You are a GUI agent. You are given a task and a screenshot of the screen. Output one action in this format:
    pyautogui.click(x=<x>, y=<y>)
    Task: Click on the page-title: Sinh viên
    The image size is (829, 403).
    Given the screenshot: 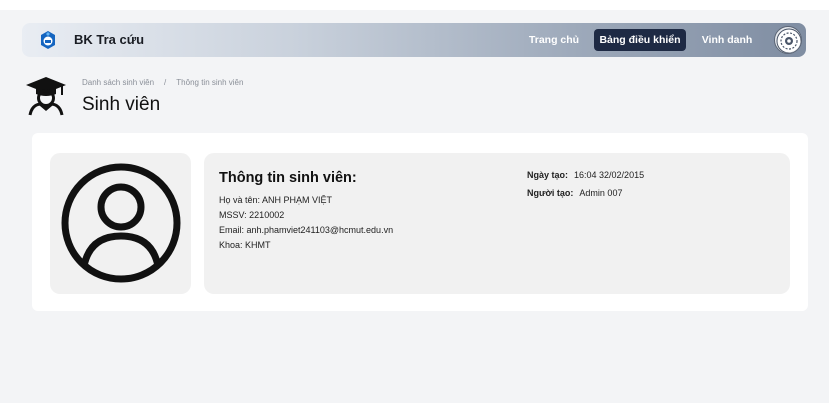 What is the action you would take?
    pyautogui.click(x=121, y=104)
    